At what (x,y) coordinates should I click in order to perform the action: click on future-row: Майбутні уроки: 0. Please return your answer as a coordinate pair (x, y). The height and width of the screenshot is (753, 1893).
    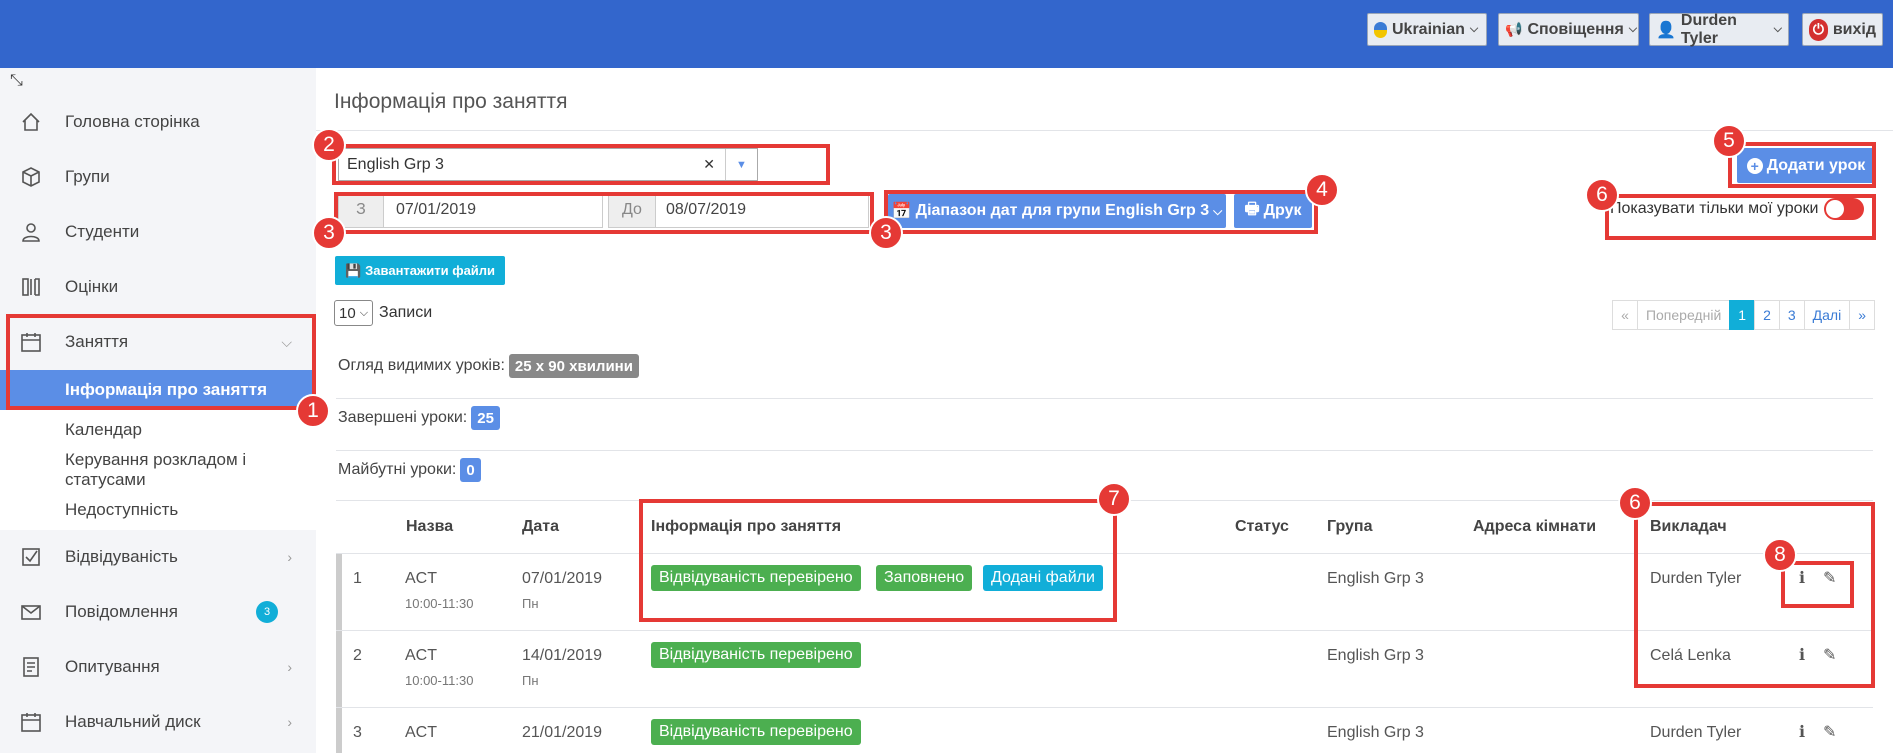
    Looking at the image, I should click on (409, 470).